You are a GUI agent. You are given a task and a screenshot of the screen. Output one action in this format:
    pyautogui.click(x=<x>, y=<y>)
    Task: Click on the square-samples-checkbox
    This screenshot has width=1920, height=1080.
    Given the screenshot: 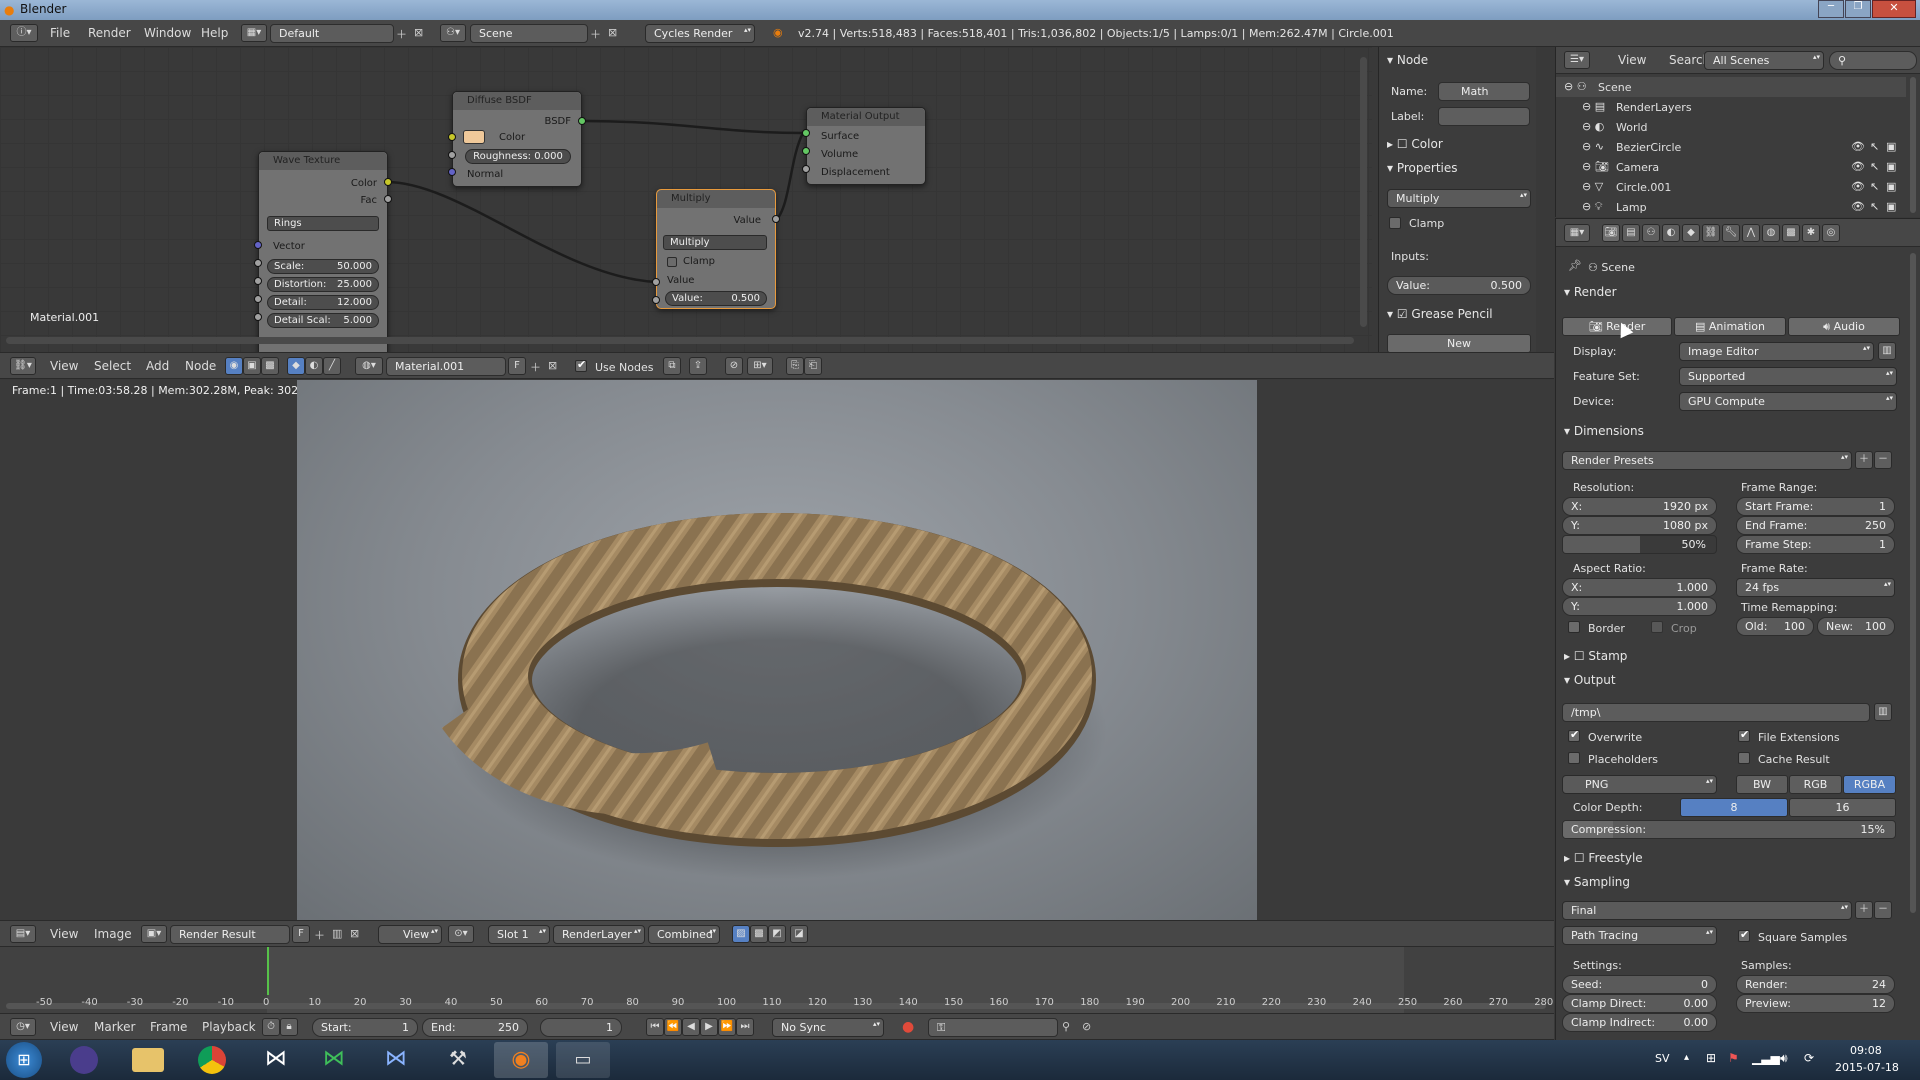 What is the action you would take?
    pyautogui.click(x=1744, y=935)
    